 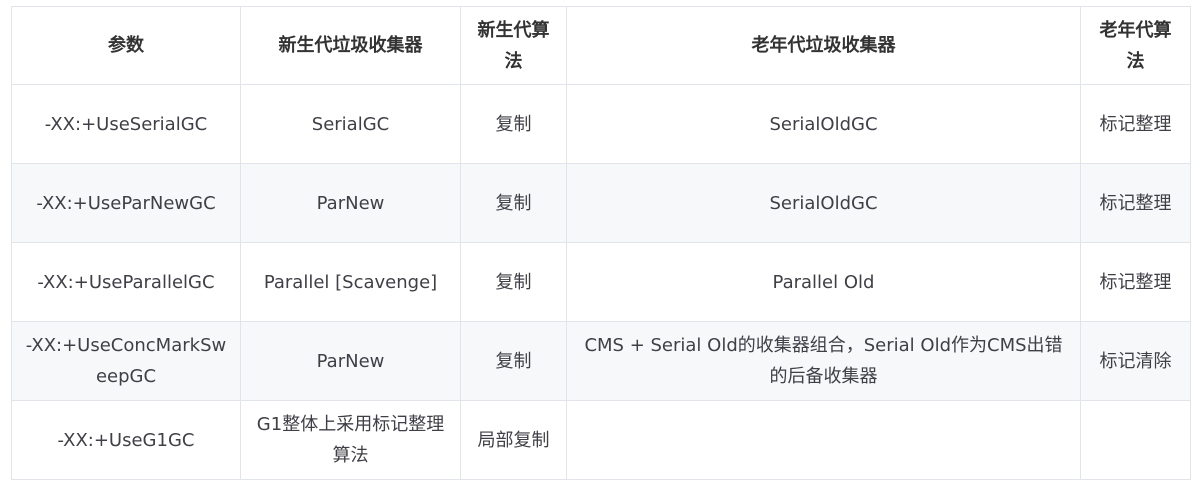 I want to click on cell-old-collector, so click(x=823, y=440).